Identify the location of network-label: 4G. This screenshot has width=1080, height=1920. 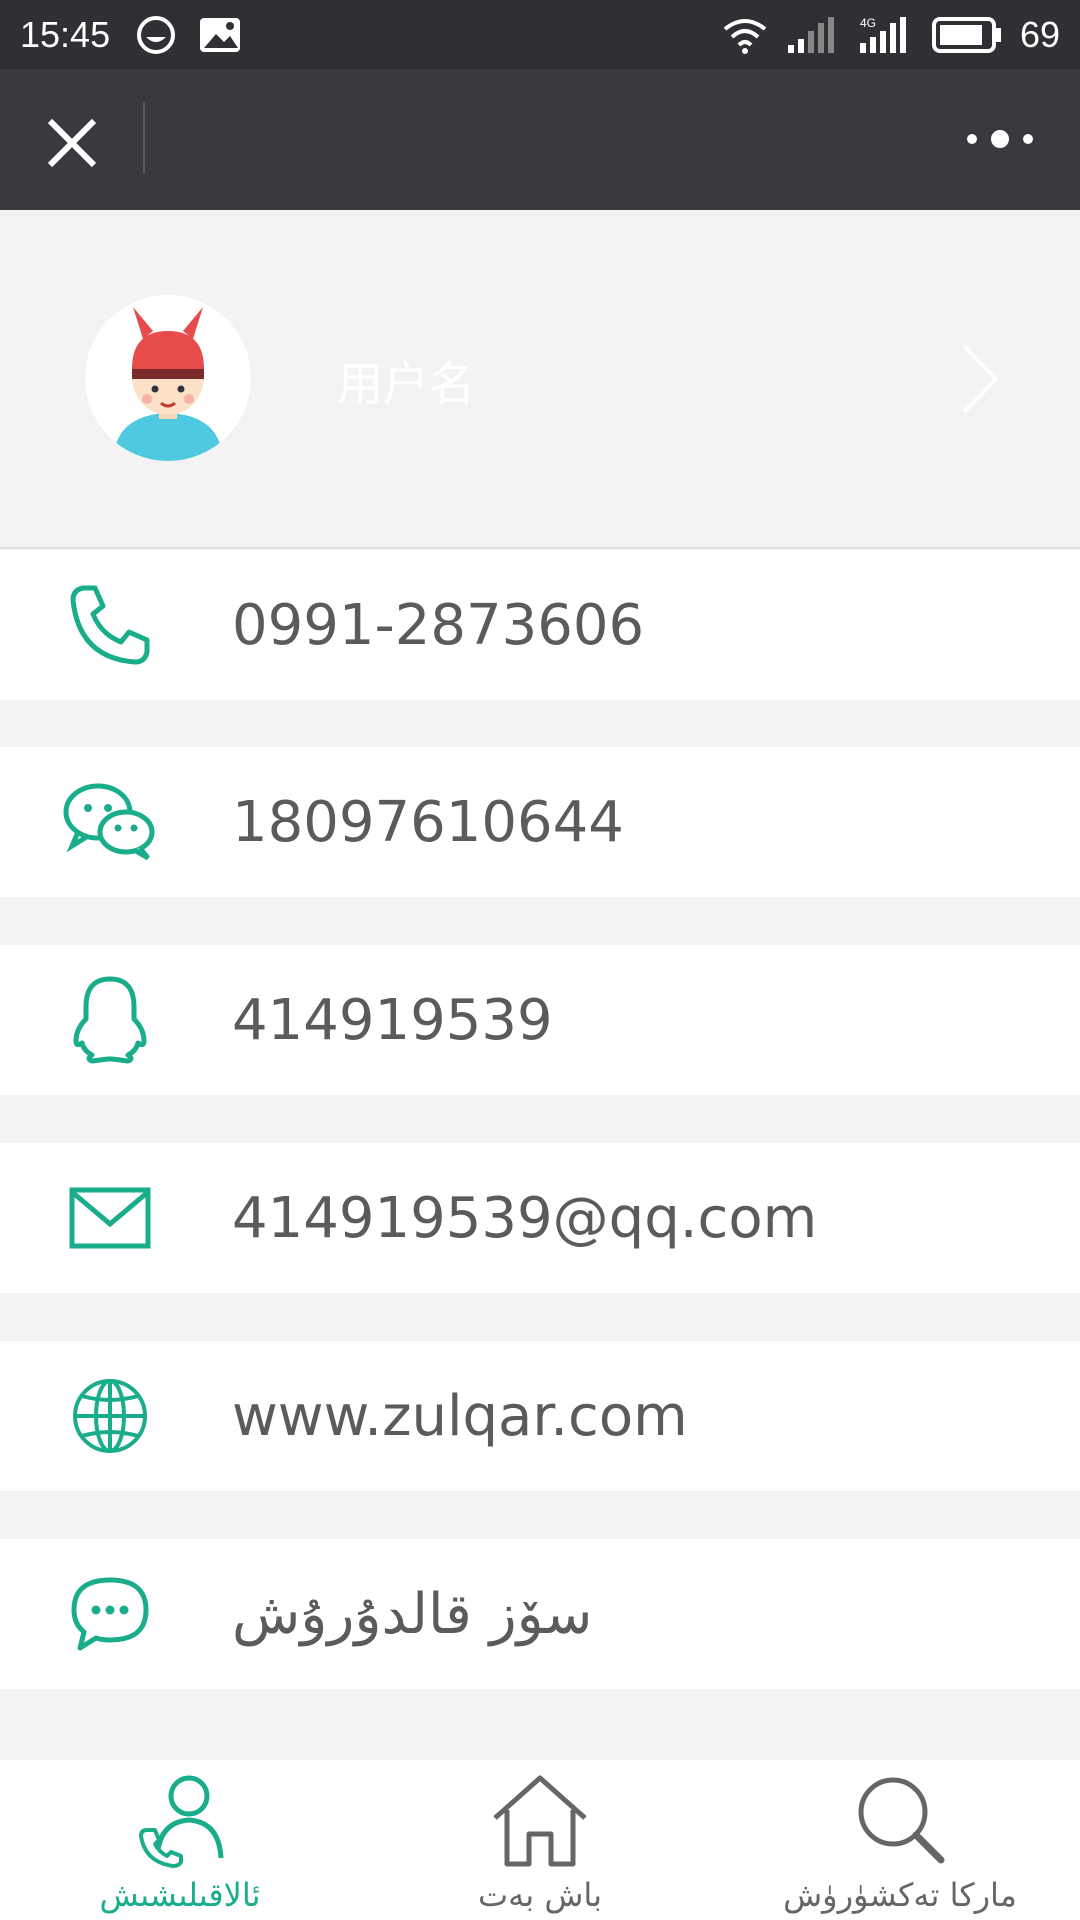
(868, 23).